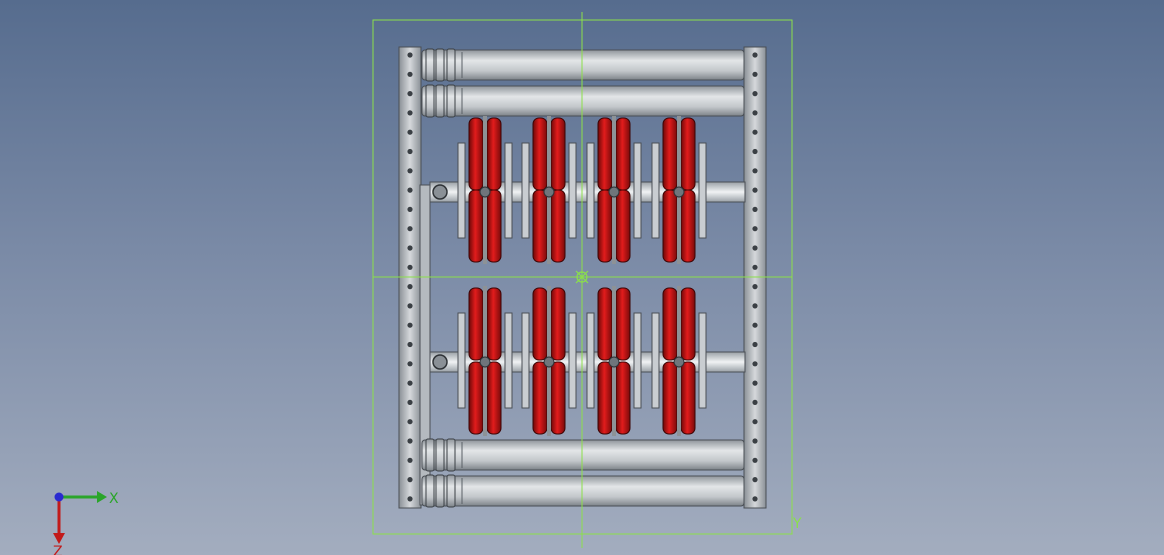 This screenshot has width=1164, height=555. I want to click on z-arrow-head-icon, so click(59, 538).